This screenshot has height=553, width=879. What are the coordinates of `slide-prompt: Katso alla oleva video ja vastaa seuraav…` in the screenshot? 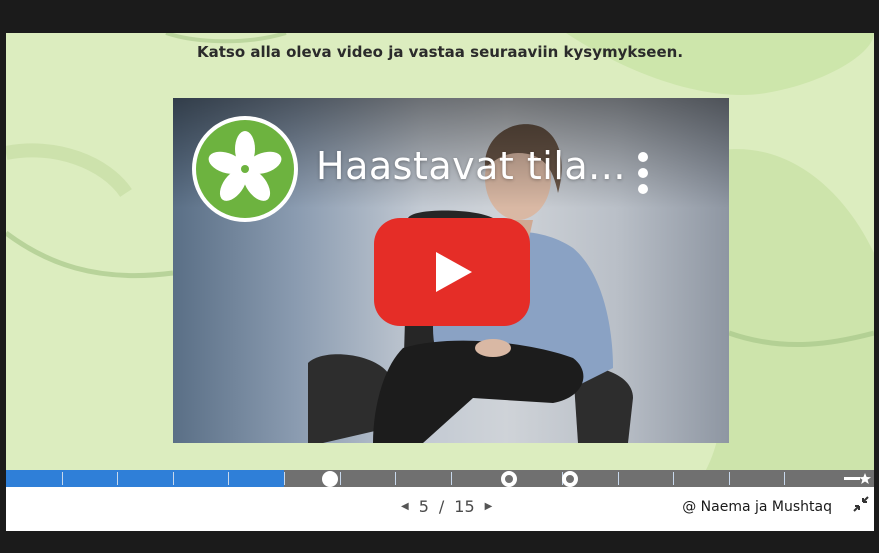 It's located at (440, 52).